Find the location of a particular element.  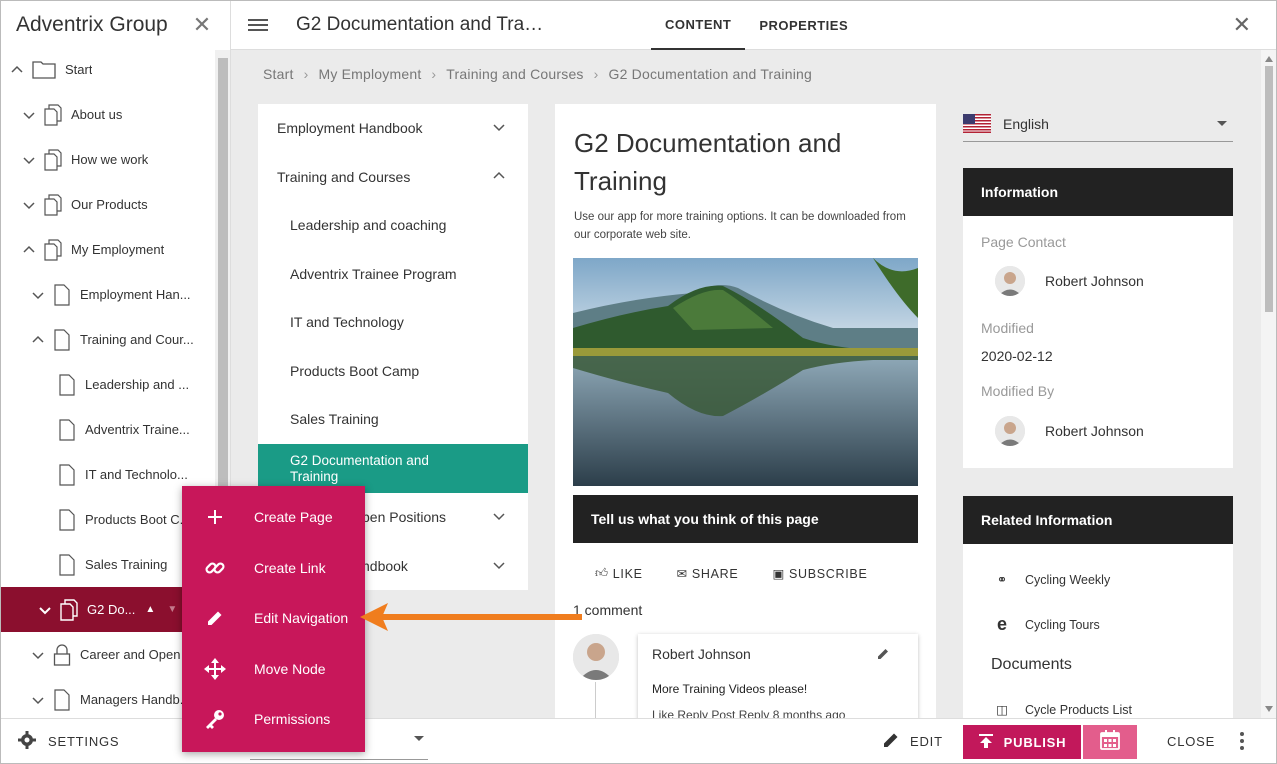

menu-item-permissions: Permissions is located at coordinates (273, 719).